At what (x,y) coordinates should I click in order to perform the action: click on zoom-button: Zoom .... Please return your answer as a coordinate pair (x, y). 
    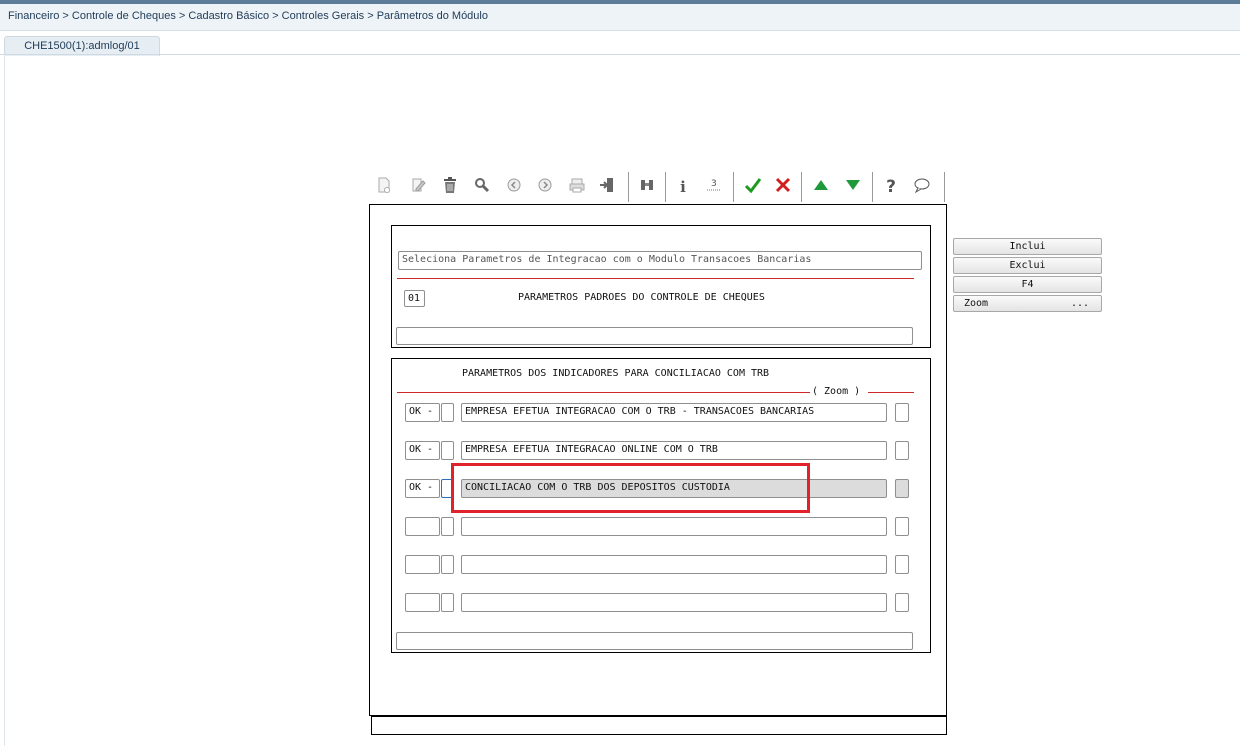
    Looking at the image, I should click on (1027, 303).